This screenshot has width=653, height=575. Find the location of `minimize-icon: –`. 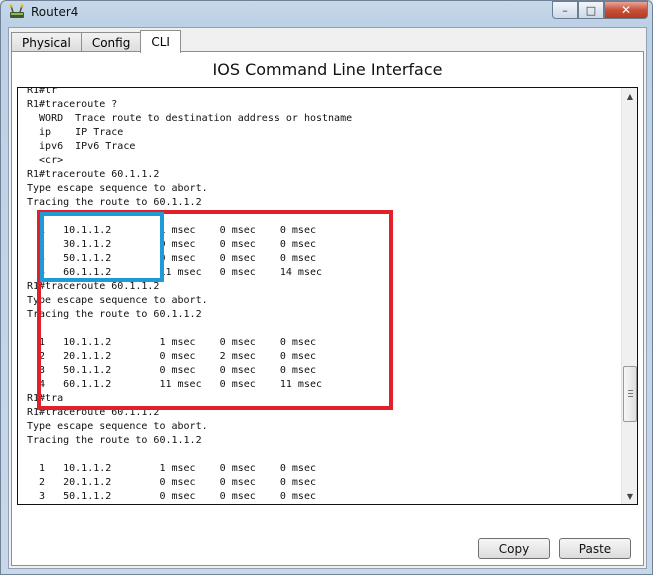

minimize-icon: – is located at coordinates (565, 10).